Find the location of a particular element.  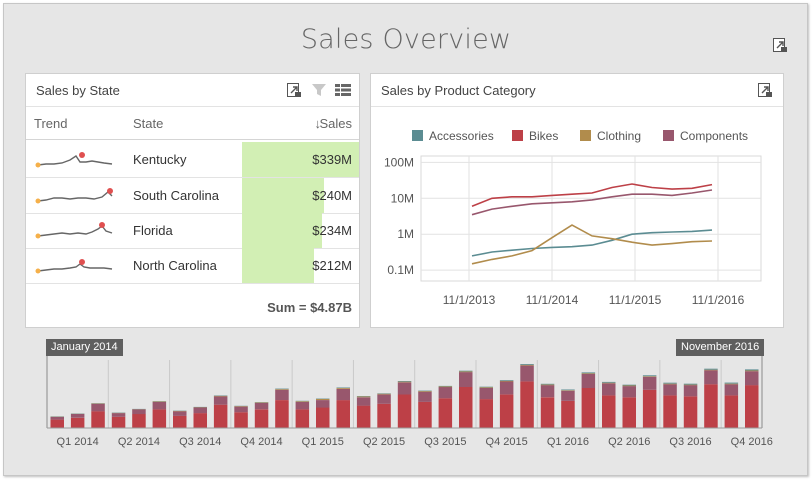

legend-item-accessories: Accessories is located at coordinates (453, 136).